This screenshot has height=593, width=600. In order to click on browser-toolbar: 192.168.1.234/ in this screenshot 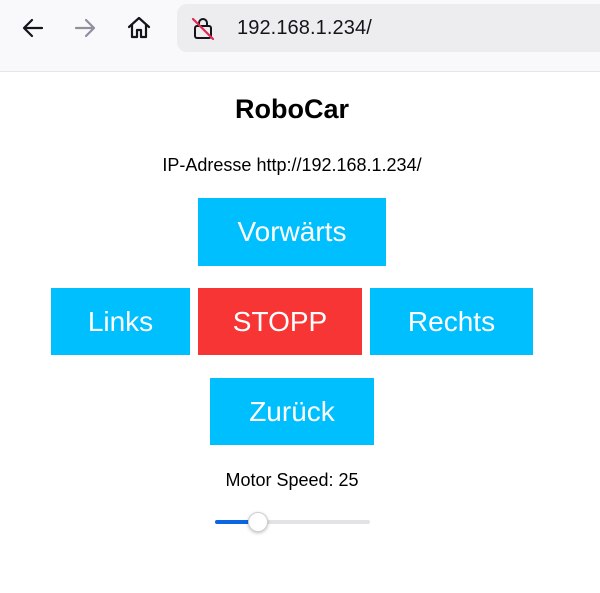, I will do `click(300, 36)`.